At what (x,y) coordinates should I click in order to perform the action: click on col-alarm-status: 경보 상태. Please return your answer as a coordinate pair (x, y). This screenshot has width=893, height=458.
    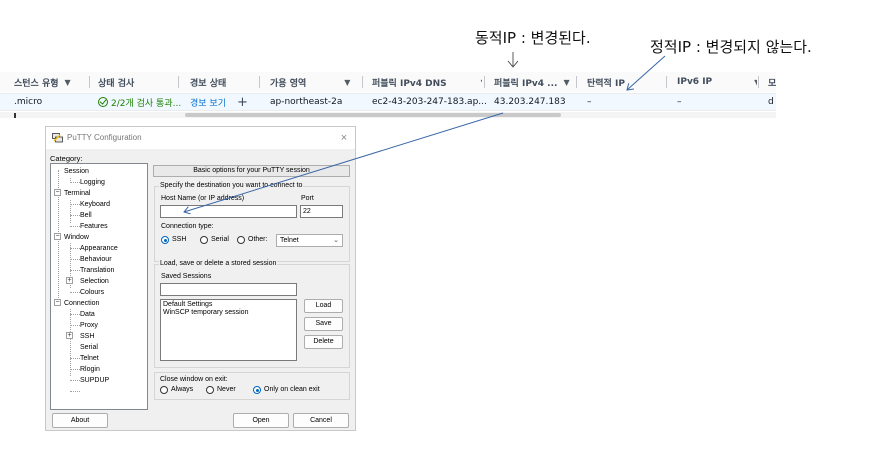
    Looking at the image, I should click on (225, 82).